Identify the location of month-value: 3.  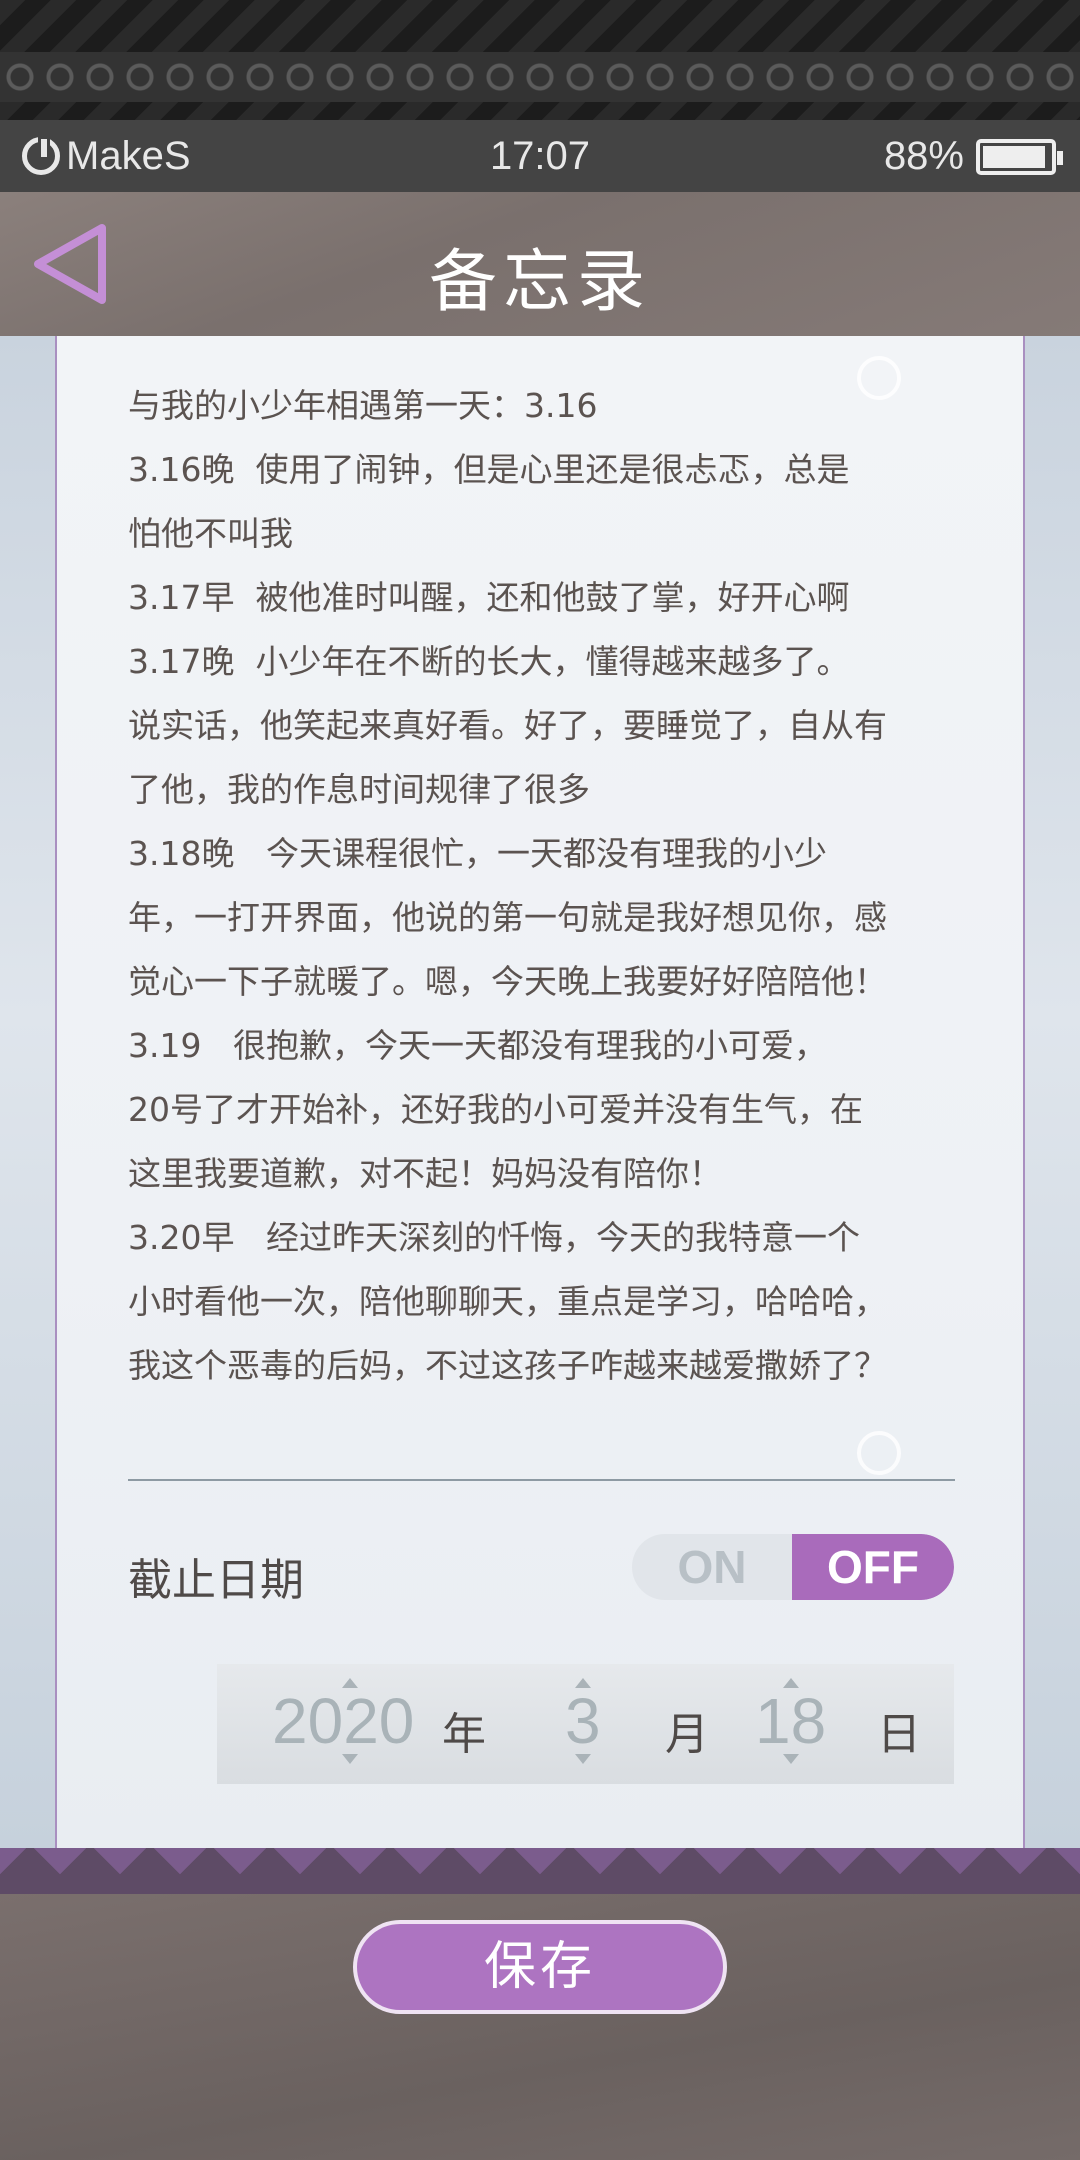
(583, 1721).